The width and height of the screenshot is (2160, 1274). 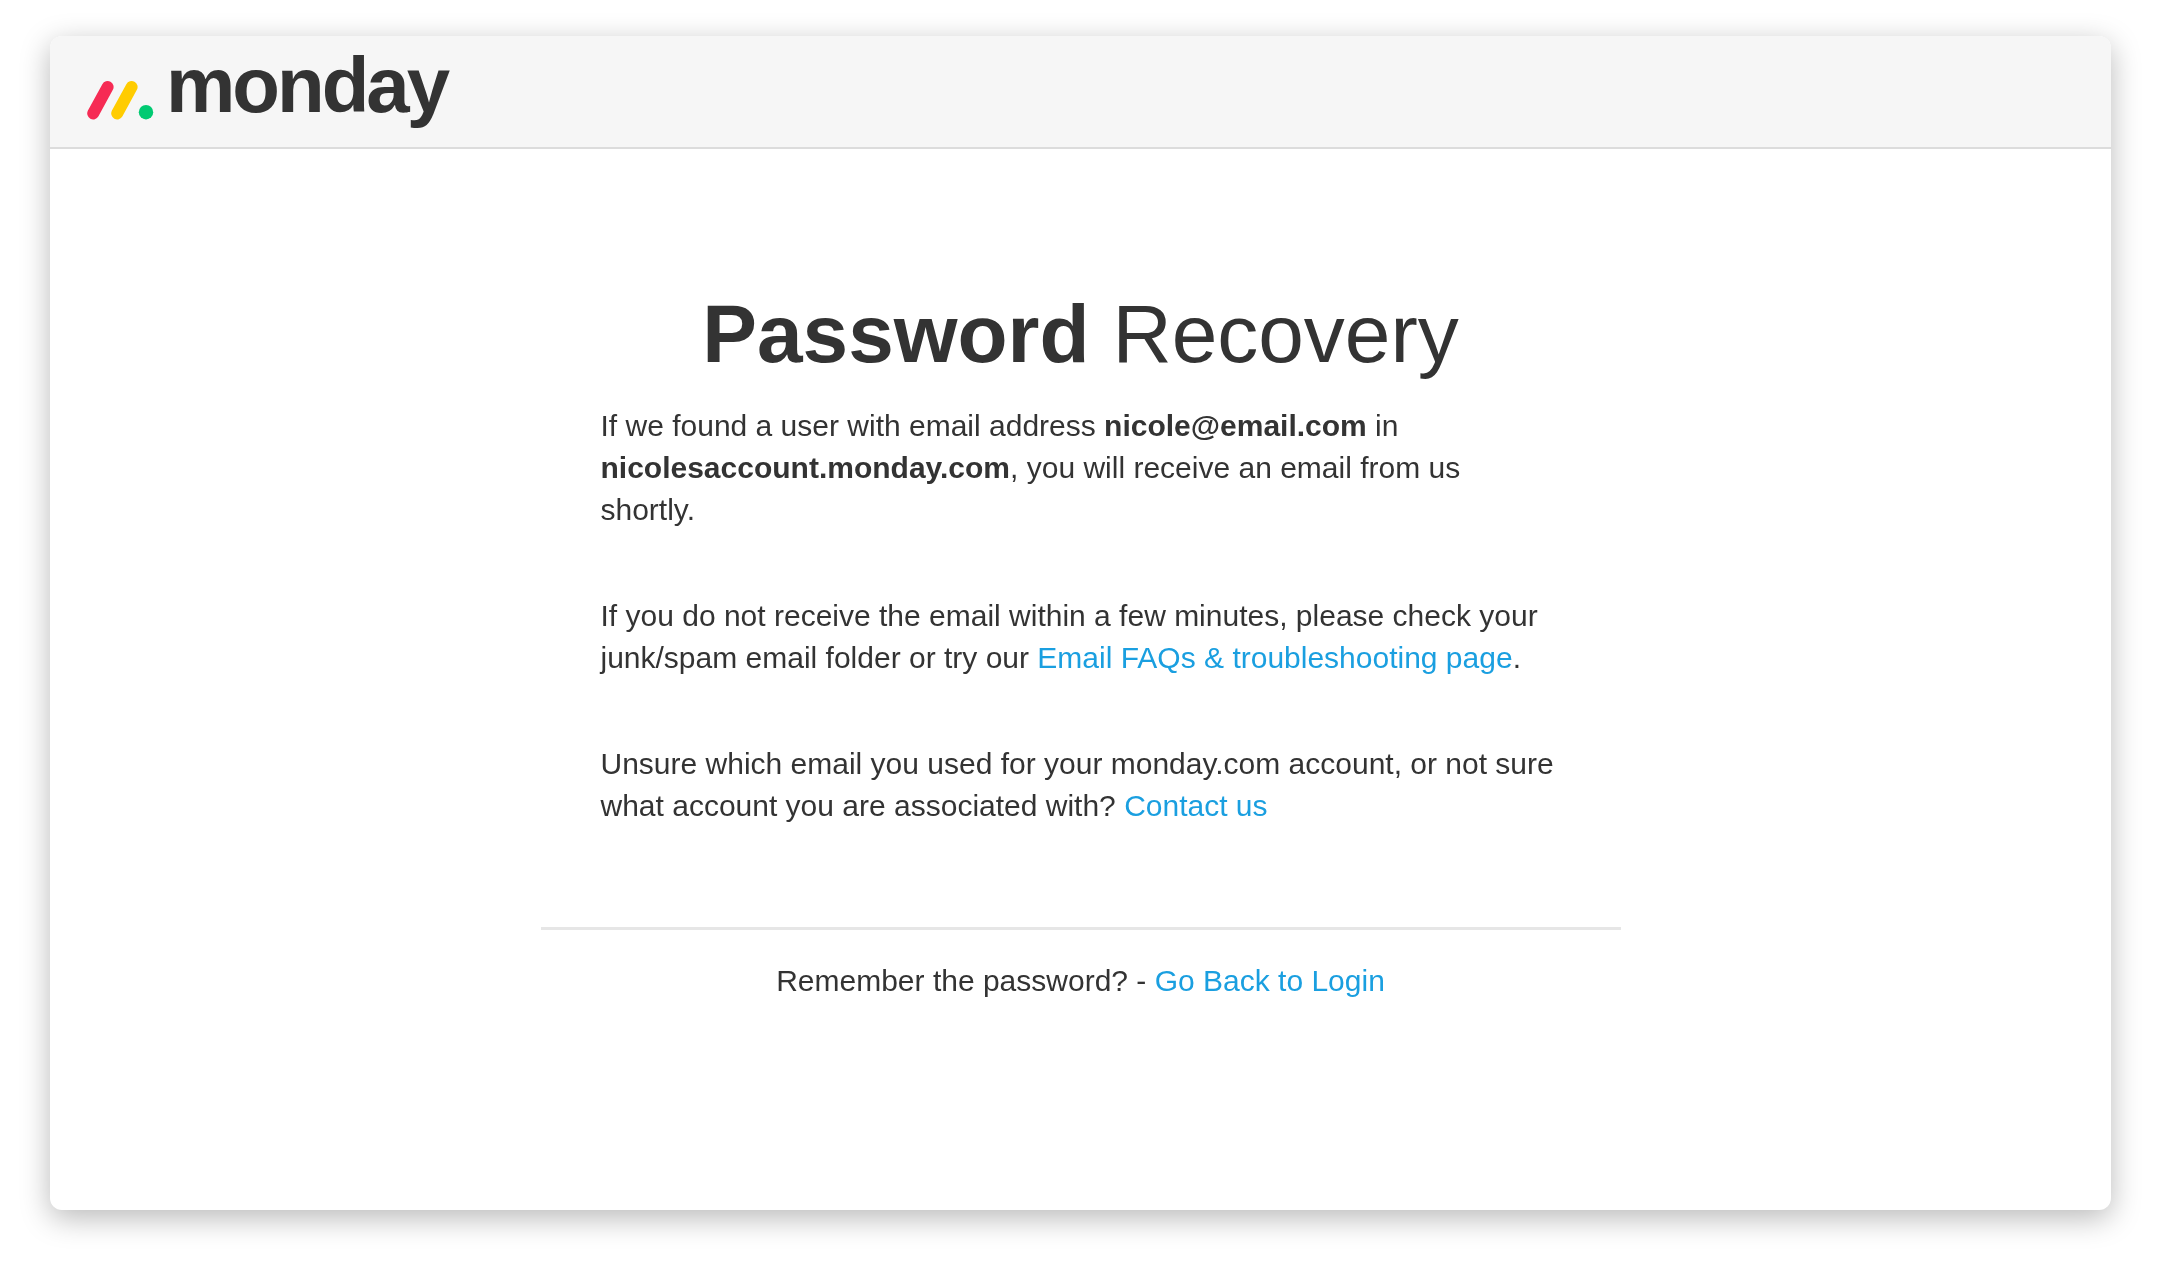 I want to click on link: Email FAQs & troubleshooting page, so click(x=1275, y=658).